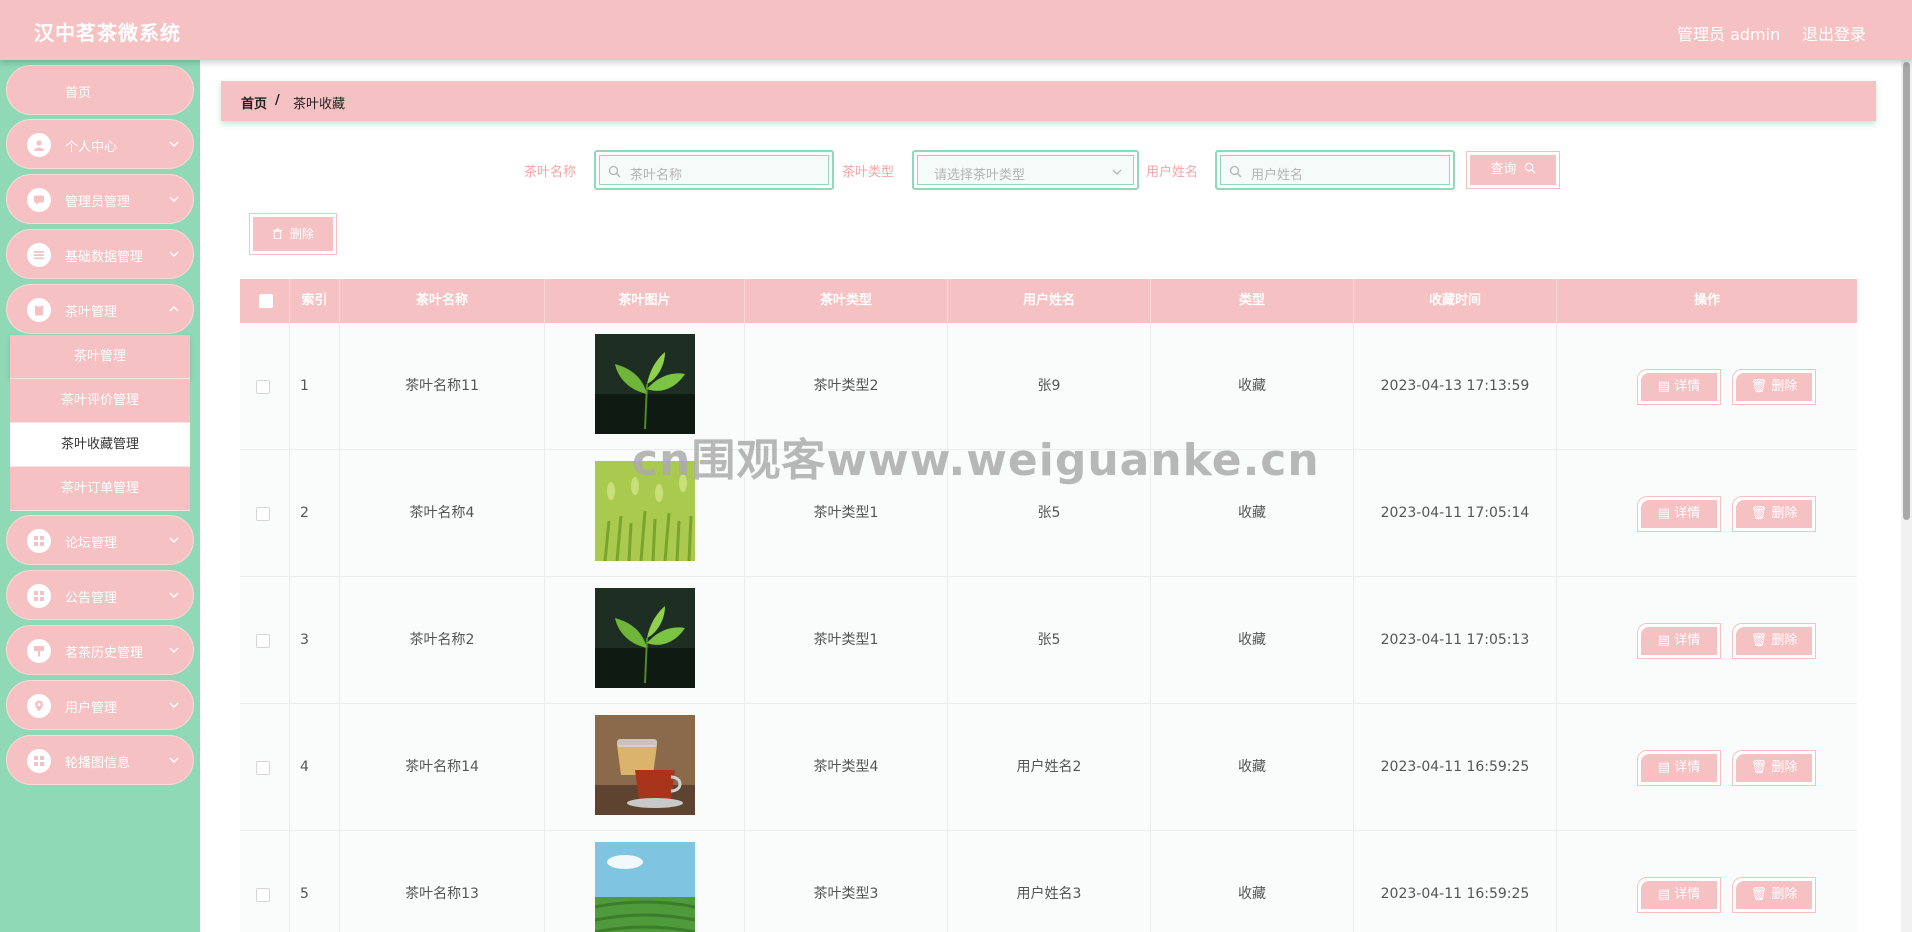 The width and height of the screenshot is (1912, 932). I want to click on sidebar-item-tea-history: 茗茶历史管理, so click(100, 650).